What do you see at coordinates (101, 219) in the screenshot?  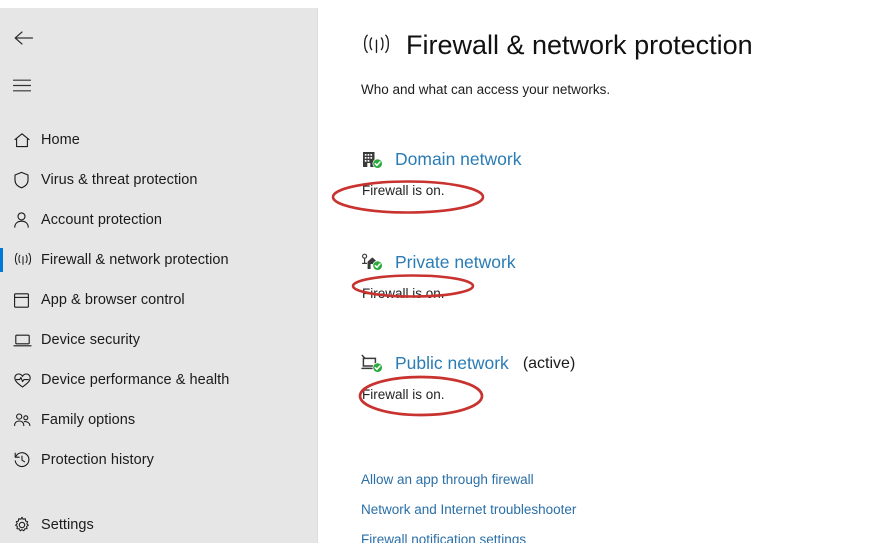 I see `sidebar-item-label: Account protection` at bounding box center [101, 219].